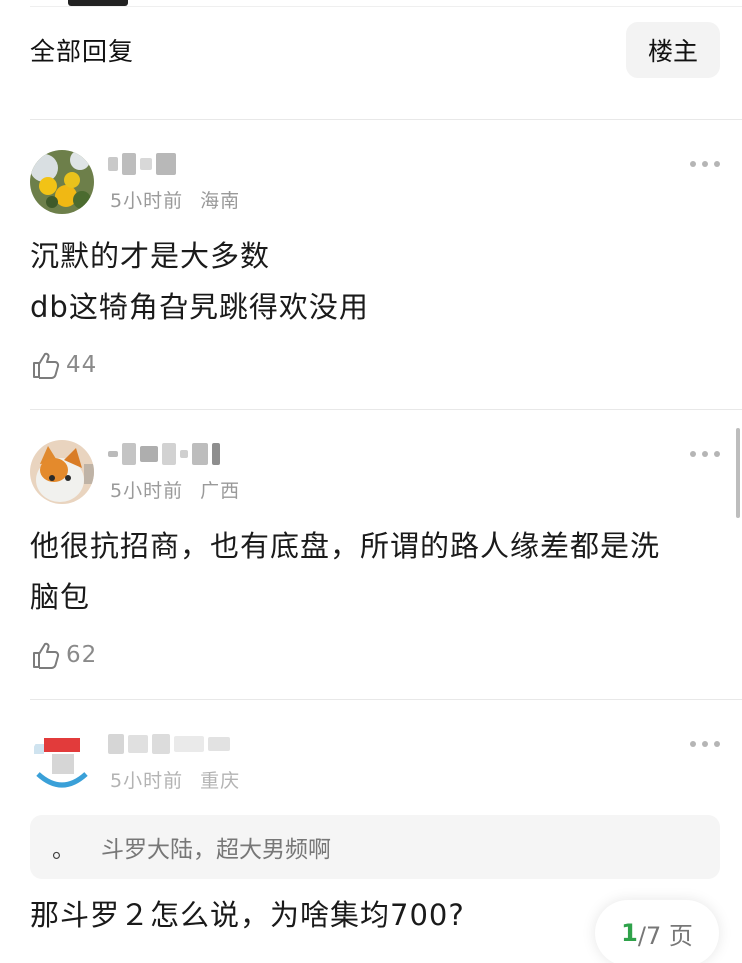  Describe the element at coordinates (82, 51) in the screenshot. I see `header-title: 全部回复` at that location.